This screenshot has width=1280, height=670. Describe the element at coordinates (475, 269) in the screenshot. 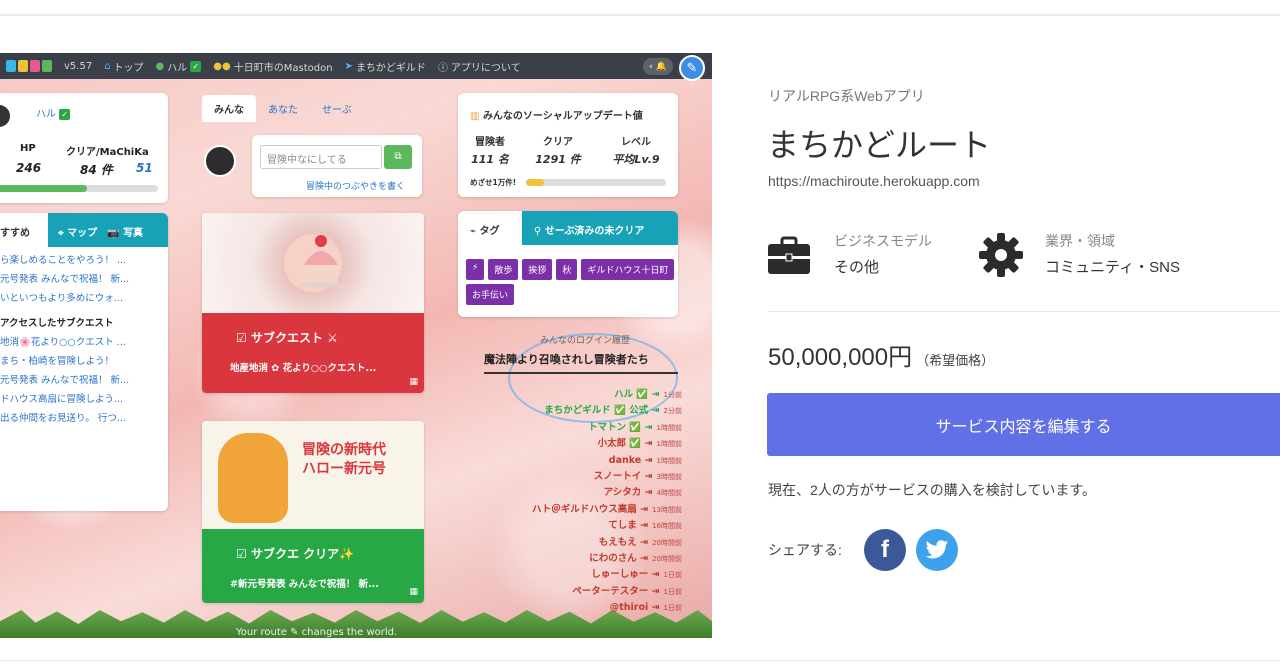

I see `tag-chip: ⚡` at that location.